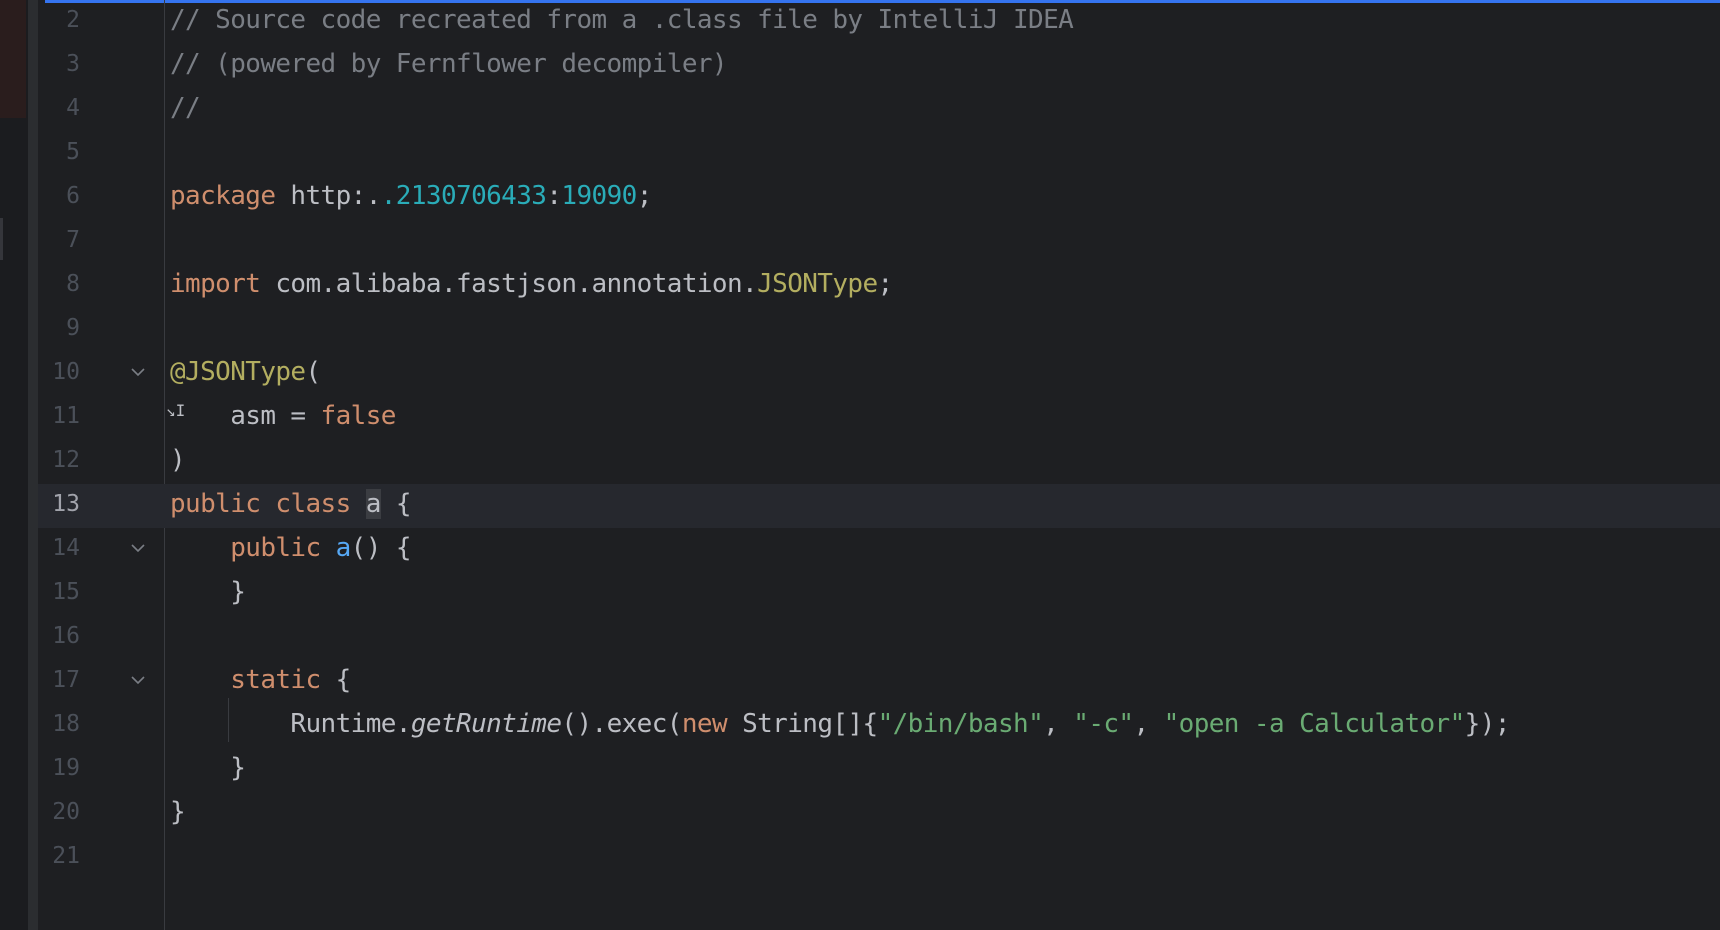  What do you see at coordinates (879, 154) in the screenshot?
I see `code-line: 5` at bounding box center [879, 154].